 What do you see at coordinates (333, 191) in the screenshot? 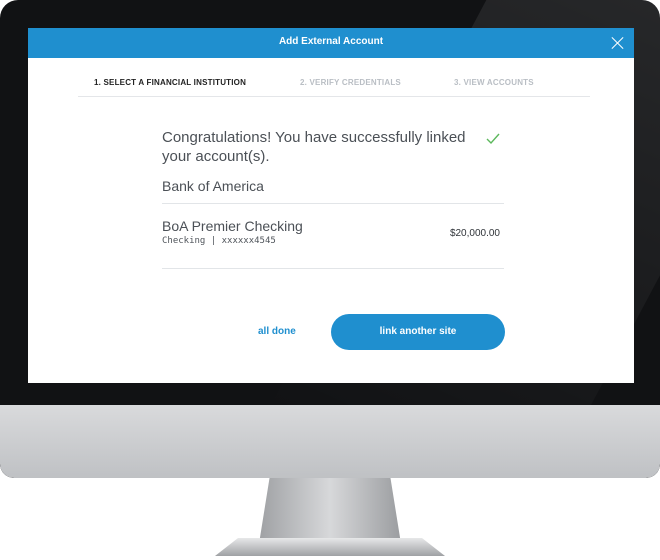
I see `institution-name: Bank of America` at bounding box center [333, 191].